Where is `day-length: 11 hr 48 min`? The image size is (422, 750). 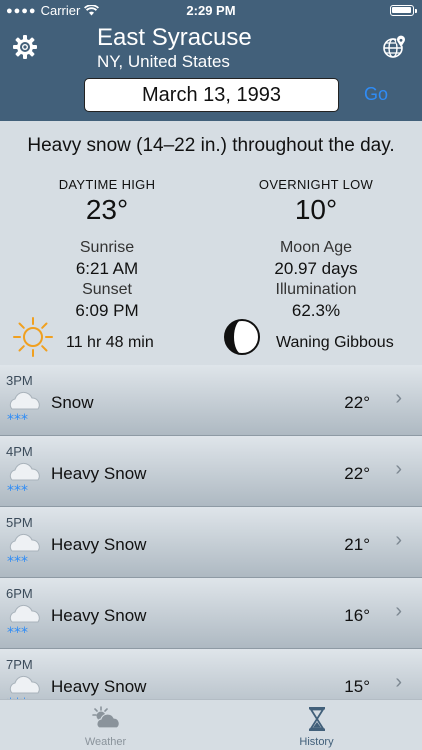
day-length: 11 hr 48 min is located at coordinates (110, 342).